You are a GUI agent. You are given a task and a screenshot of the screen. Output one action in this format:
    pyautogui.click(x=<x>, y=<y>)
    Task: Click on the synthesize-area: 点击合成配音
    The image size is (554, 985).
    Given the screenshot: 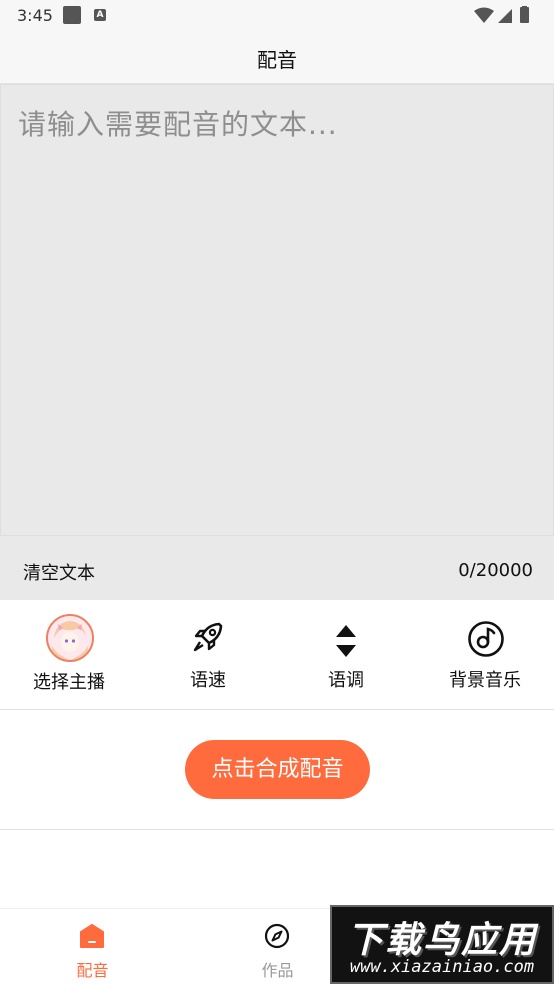 What is the action you would take?
    pyautogui.click(x=277, y=770)
    